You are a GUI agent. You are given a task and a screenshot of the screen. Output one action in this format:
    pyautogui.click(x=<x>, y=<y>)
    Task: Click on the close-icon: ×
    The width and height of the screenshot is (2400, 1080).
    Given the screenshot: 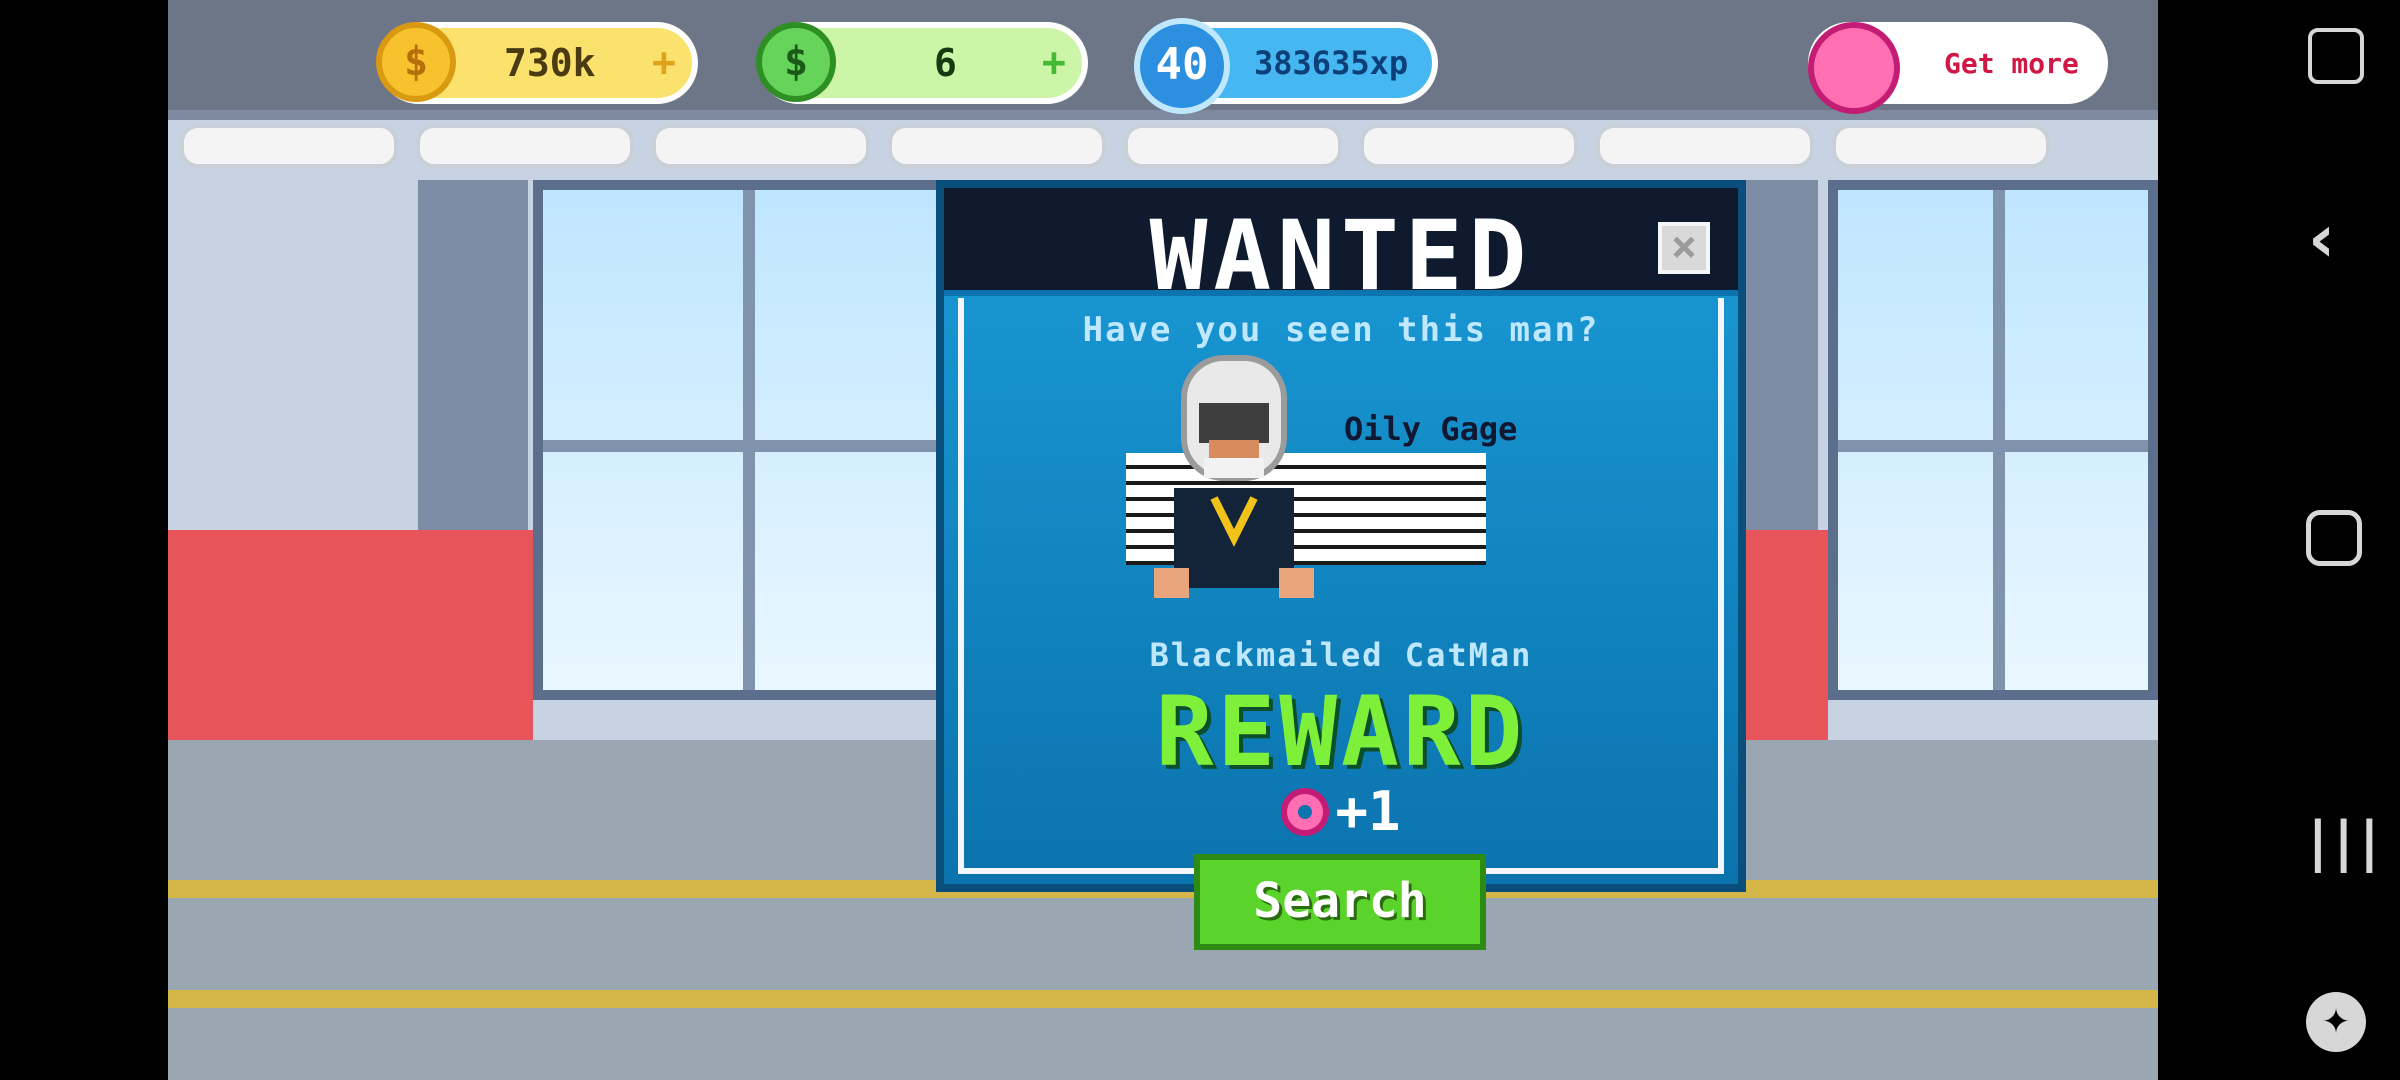 What is the action you would take?
    pyautogui.click(x=1684, y=248)
    